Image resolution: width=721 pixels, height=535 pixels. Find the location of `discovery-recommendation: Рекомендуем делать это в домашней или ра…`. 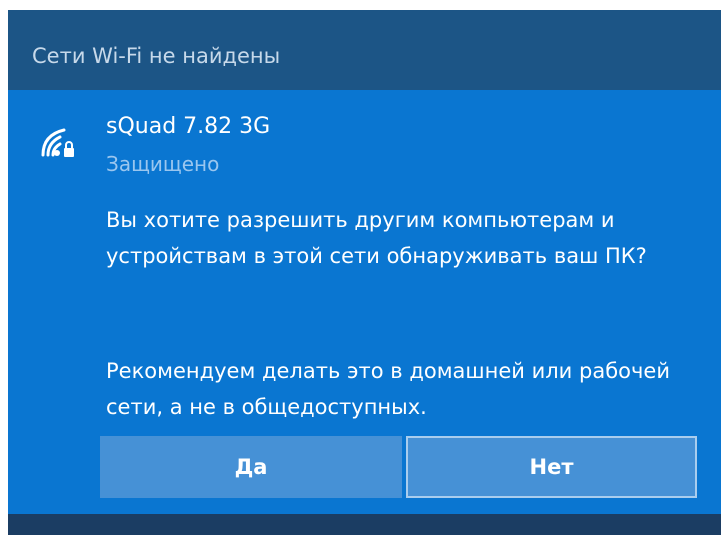

discovery-recommendation: Рекомендуем делать это в домашней или ра… is located at coordinates (388, 389).